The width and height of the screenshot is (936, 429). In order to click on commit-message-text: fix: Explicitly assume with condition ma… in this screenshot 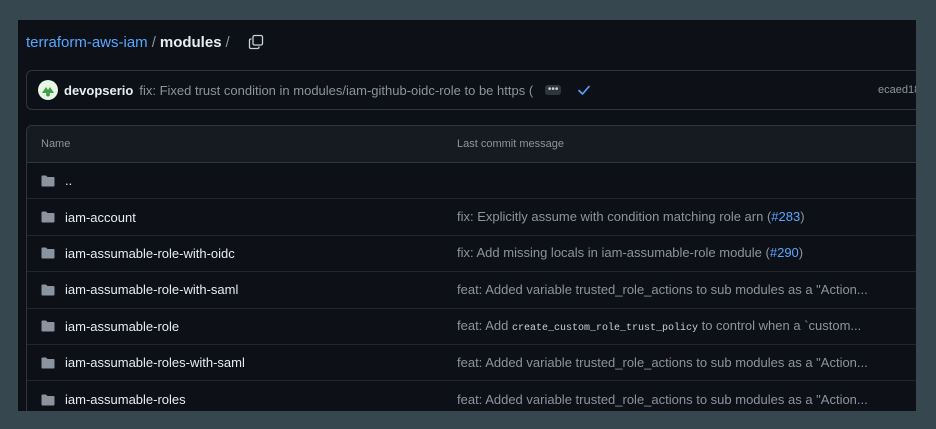, I will do `click(614, 217)`.